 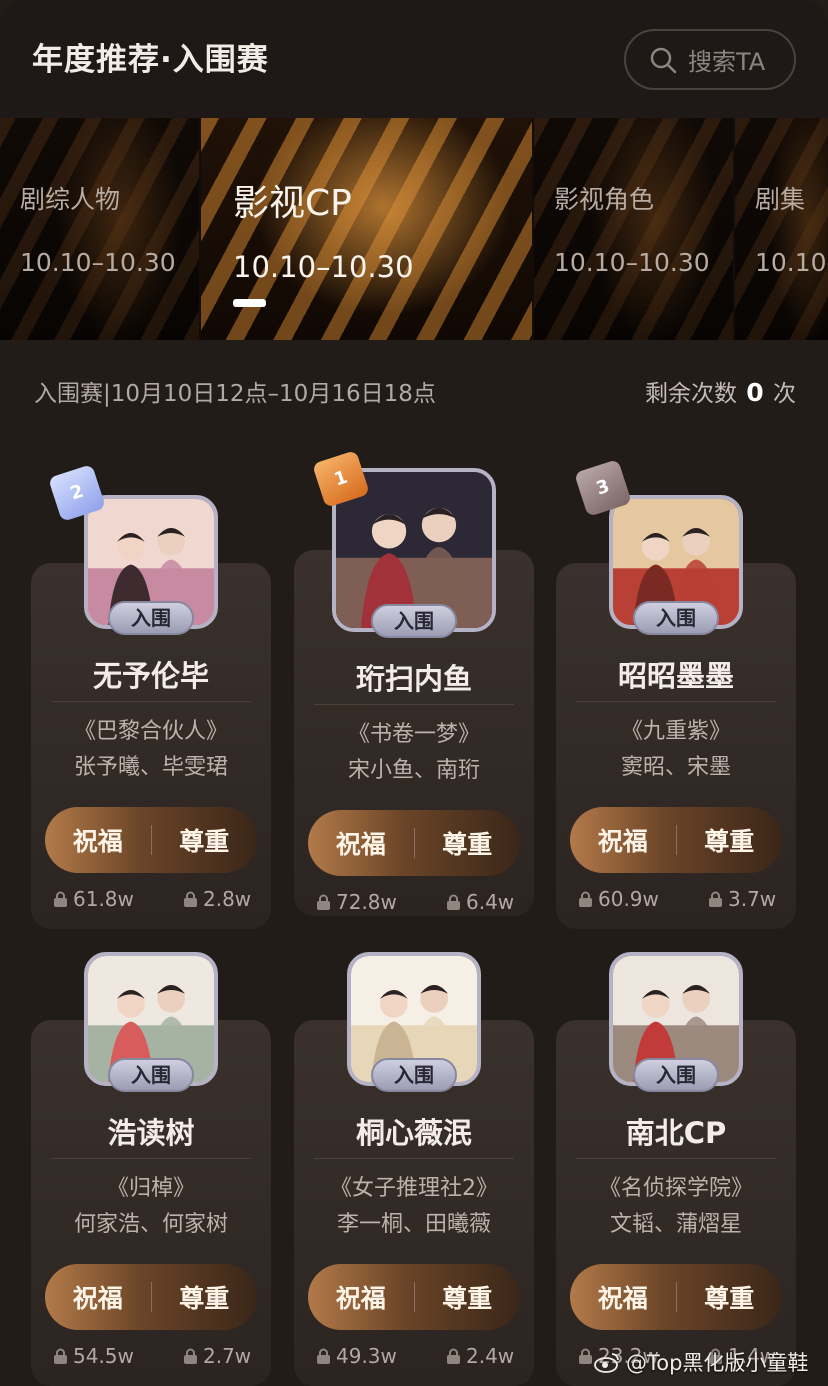 What do you see at coordinates (633, 229) in the screenshot?
I see `tab-film-tv-role: 影视角色 10.10–10.30` at bounding box center [633, 229].